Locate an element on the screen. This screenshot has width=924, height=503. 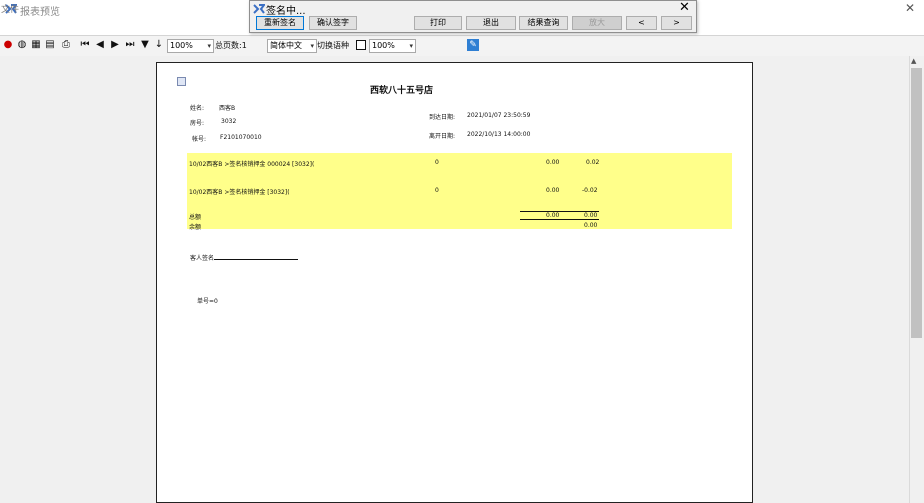
switch-language-checkbox is located at coordinates (361, 45).